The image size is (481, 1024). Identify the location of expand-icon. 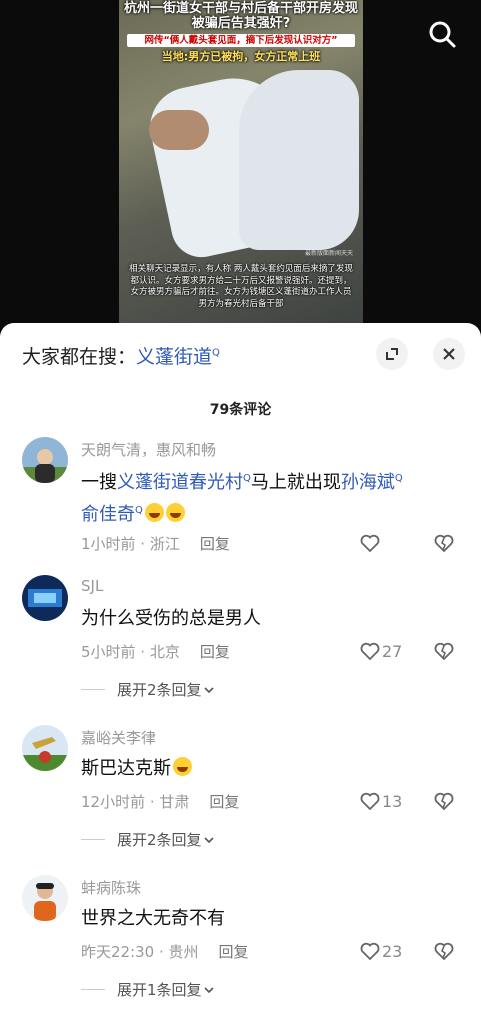
(392, 354).